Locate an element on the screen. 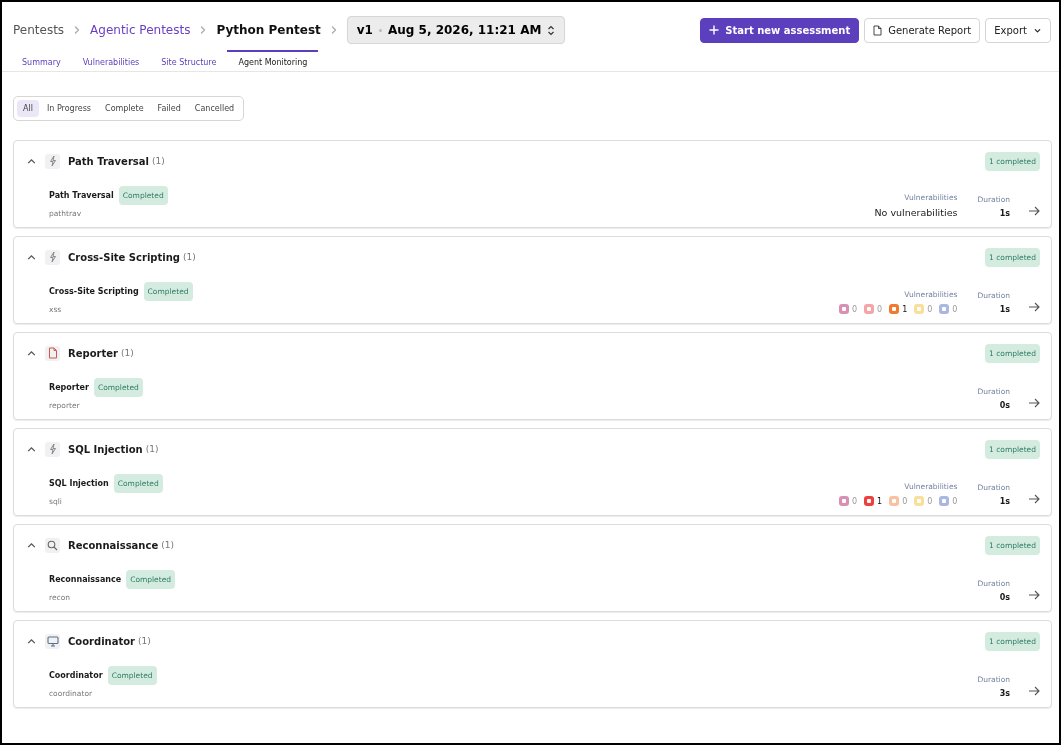  group-title: Reconnaissance is located at coordinates (113, 545).